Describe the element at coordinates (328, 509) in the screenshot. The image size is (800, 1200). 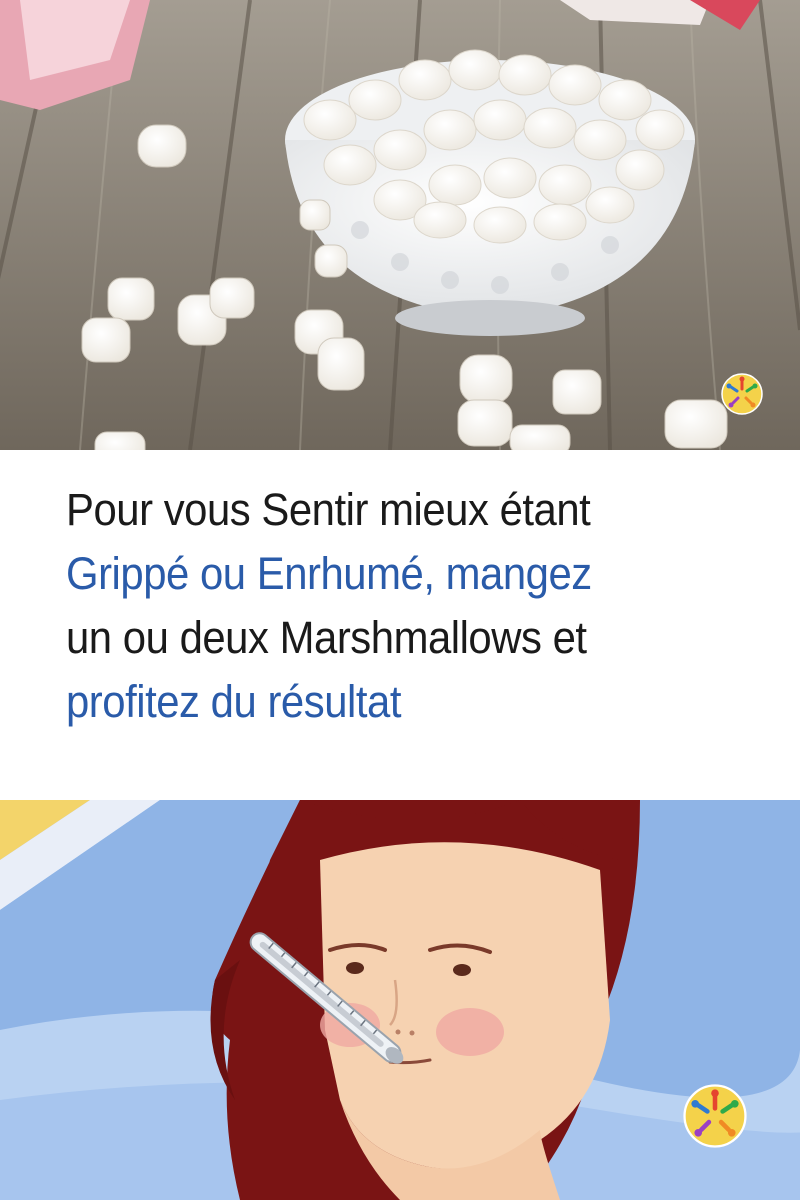
I see `headline-line-1: Pour vous Sentir mieux étant` at that location.